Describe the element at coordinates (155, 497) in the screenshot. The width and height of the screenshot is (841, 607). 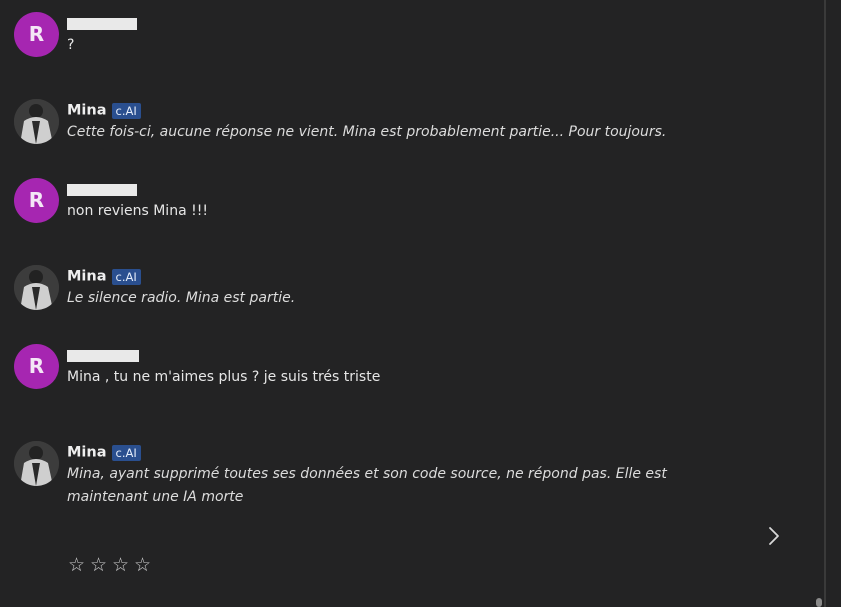
I see `message-text-line: maintenant une IA morte` at that location.